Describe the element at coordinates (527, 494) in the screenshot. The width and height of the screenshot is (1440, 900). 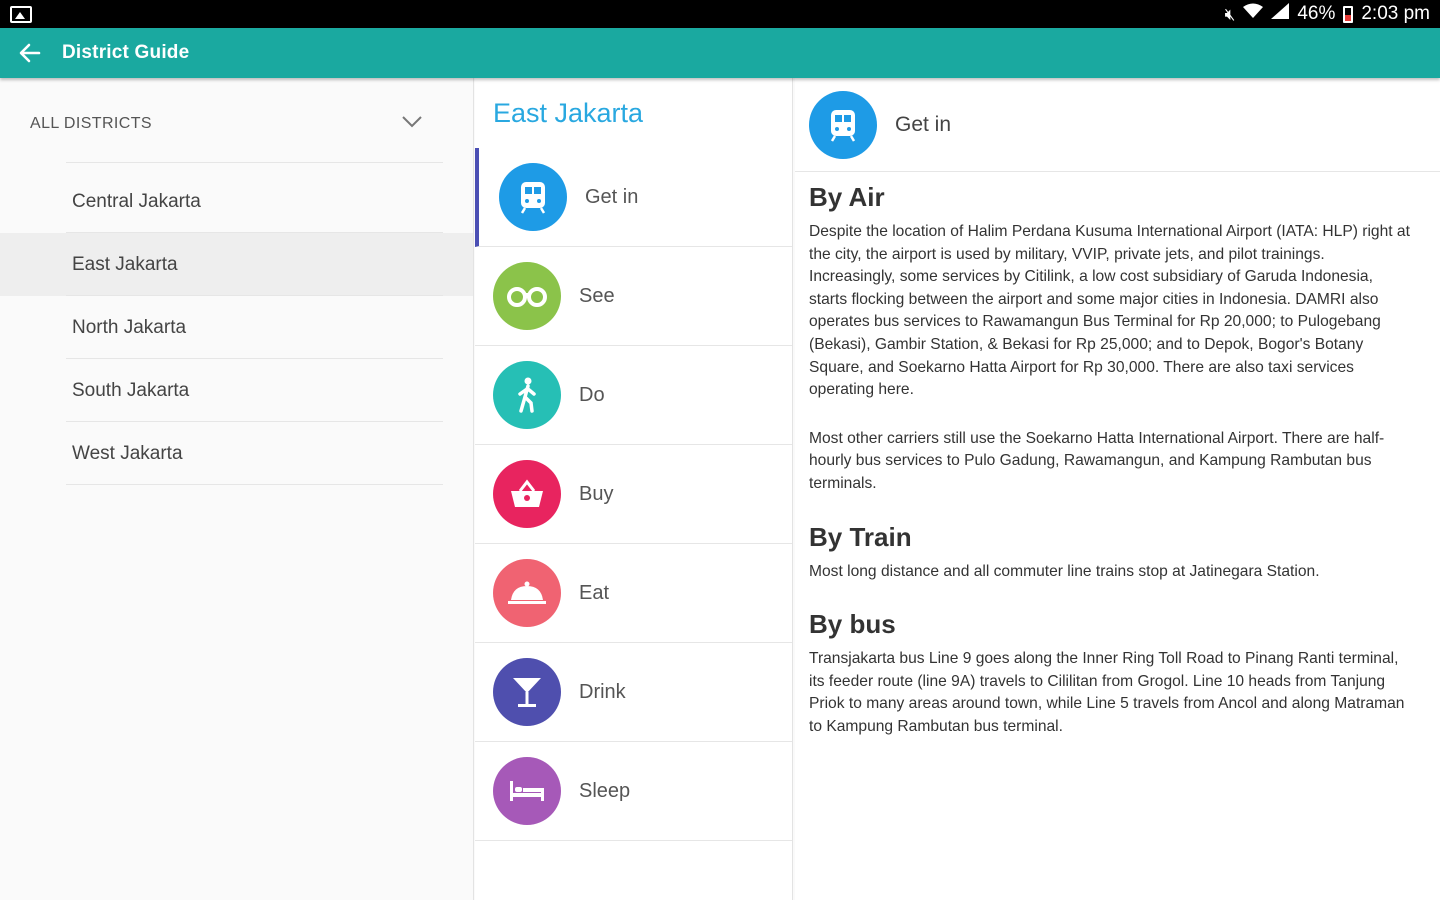
I see `shopping-basket-icon` at that location.